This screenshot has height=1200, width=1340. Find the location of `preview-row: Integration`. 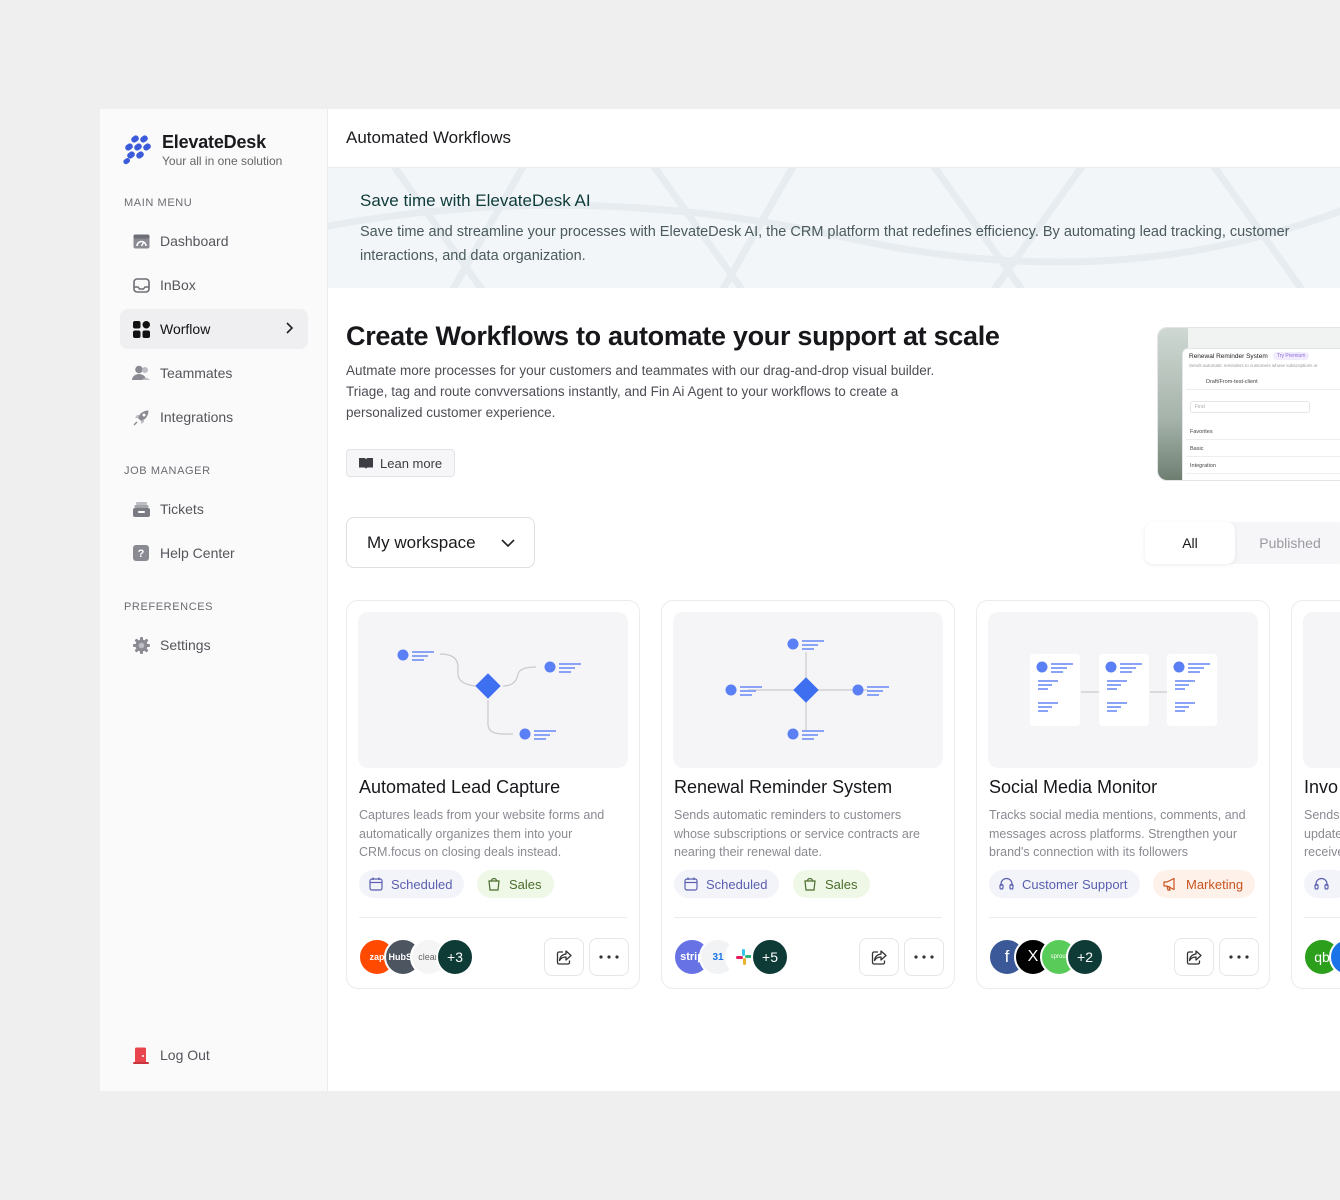

preview-row: Integration is located at coordinates (1263, 466).